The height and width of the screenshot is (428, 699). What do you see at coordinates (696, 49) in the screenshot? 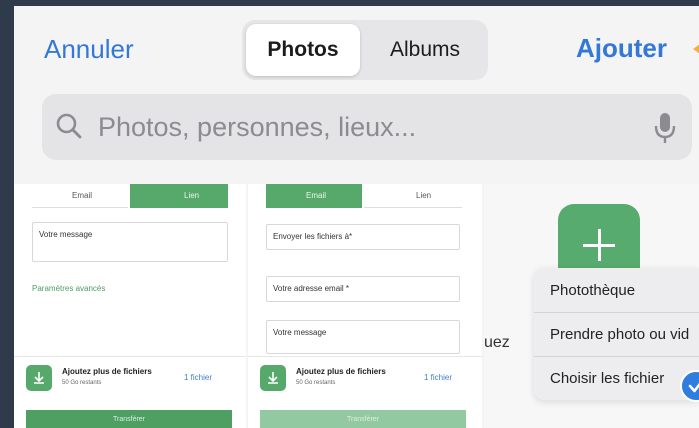
I see `pointer-mark-icon` at bounding box center [696, 49].